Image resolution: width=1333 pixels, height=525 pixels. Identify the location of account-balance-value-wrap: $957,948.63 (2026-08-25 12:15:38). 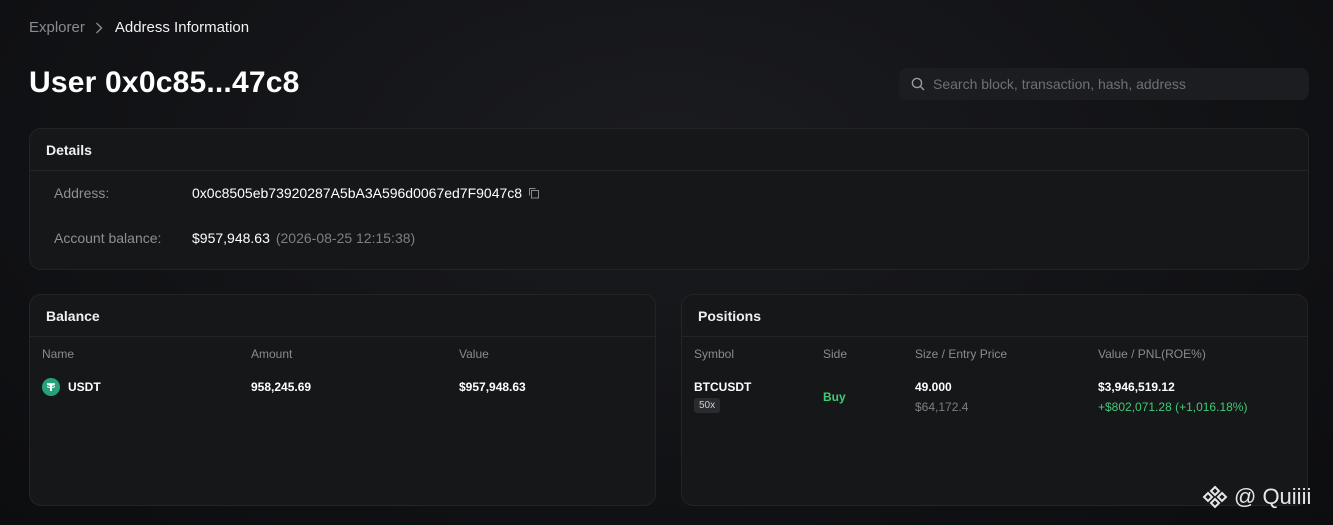
(303, 238).